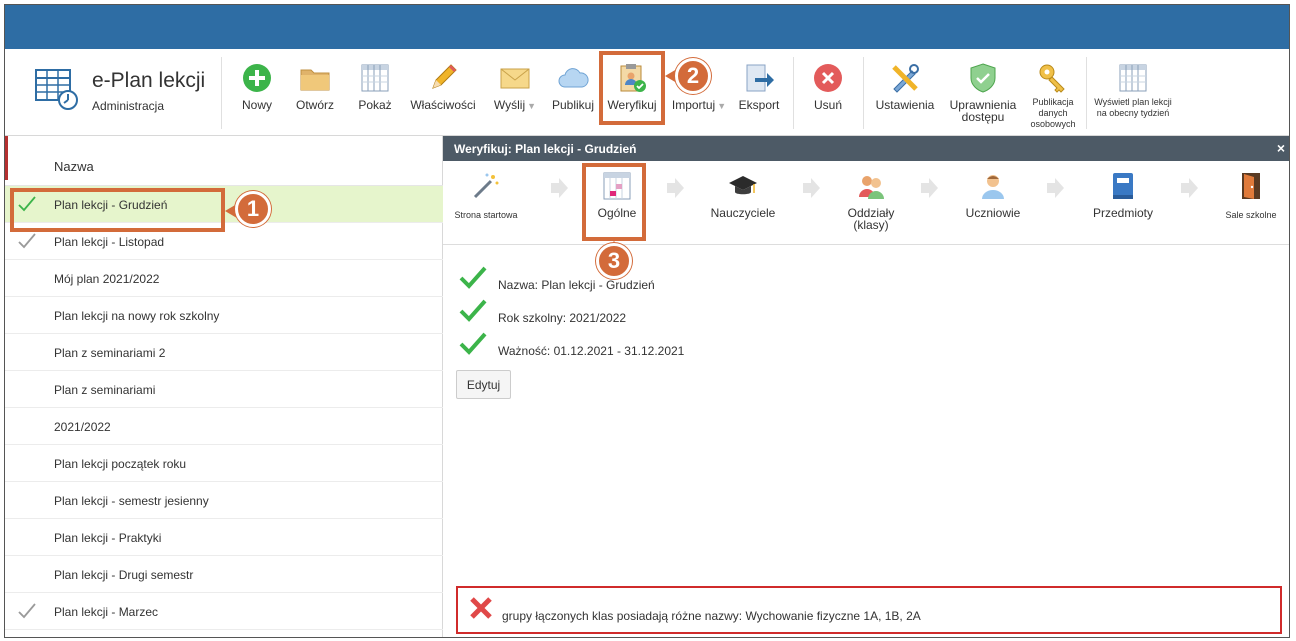  What do you see at coordinates (120, 464) in the screenshot?
I see `list-item-label: Plan lekcji początek roku` at bounding box center [120, 464].